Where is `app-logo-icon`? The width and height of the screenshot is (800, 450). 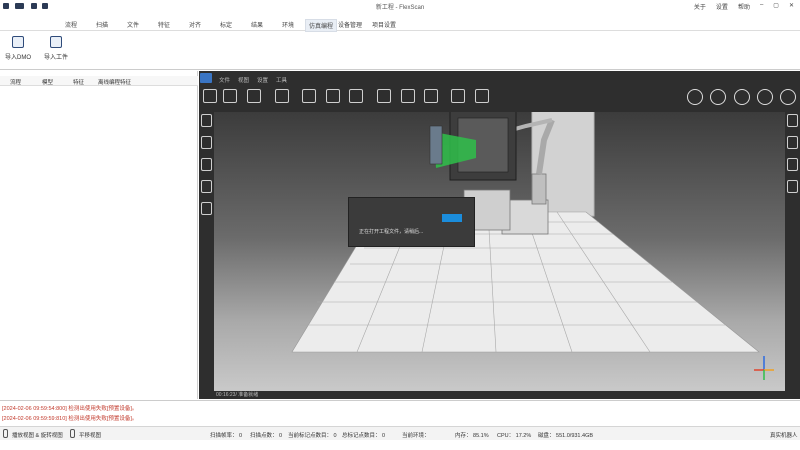 app-logo-icon is located at coordinates (206, 78).